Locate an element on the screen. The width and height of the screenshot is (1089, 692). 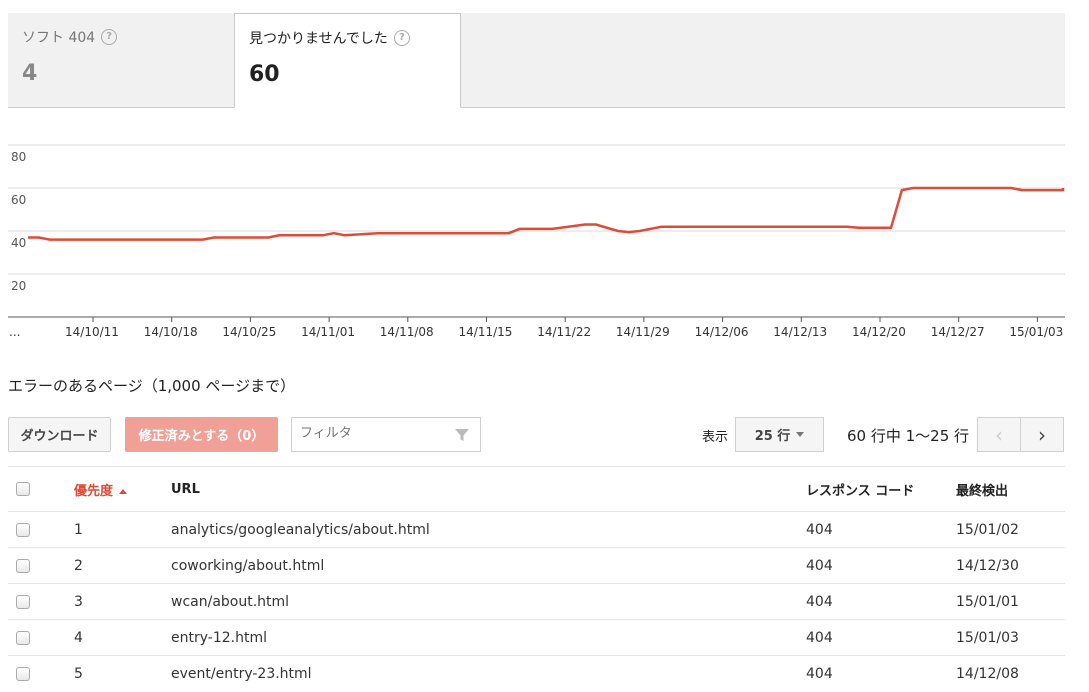
column-header-last-detected: 最終検出 is located at coordinates (1010, 489).